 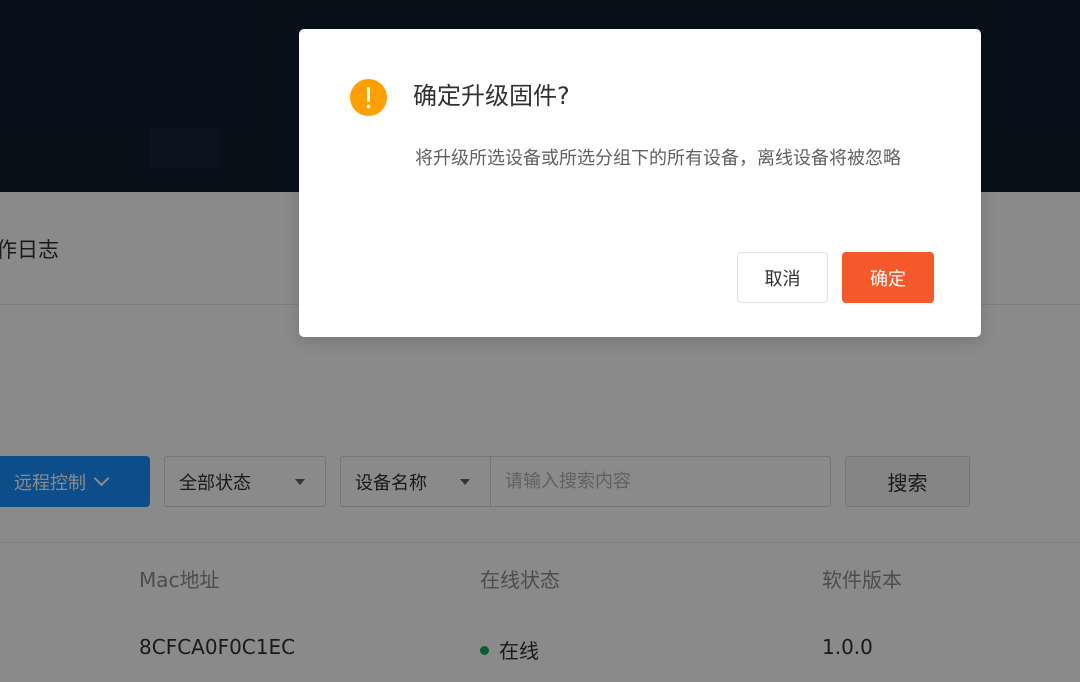 What do you see at coordinates (368, 97) in the screenshot?
I see `warning-icon` at bounding box center [368, 97].